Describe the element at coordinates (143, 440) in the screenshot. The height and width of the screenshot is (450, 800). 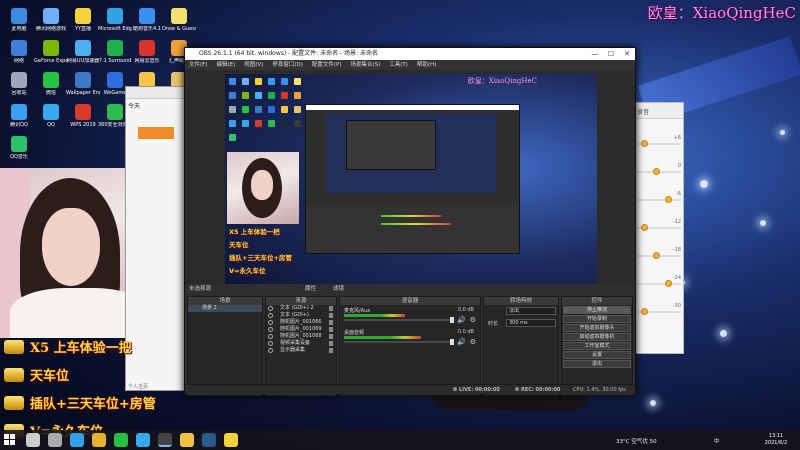
I see `qq-icon` at that location.